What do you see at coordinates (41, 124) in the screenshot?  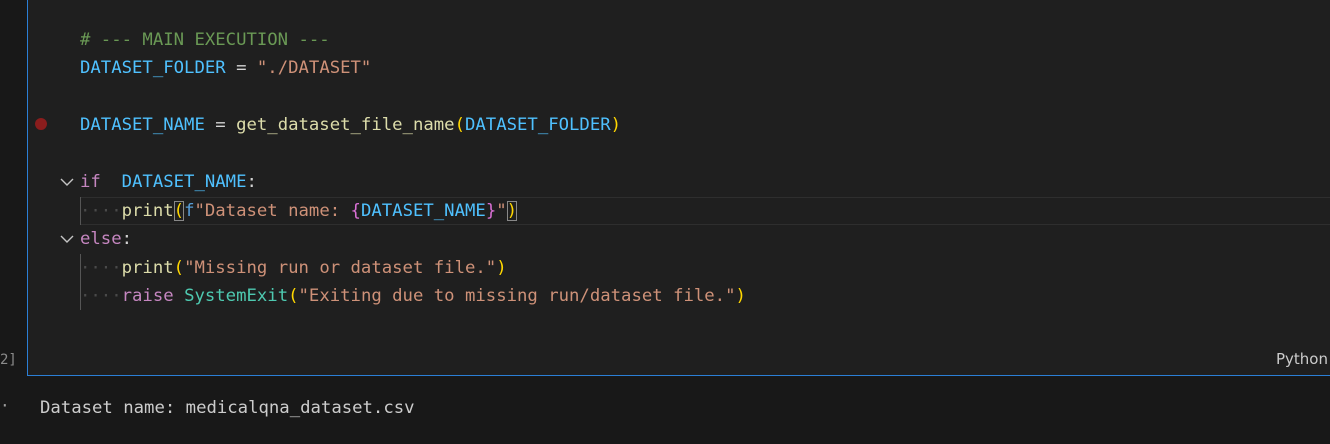 I see `breakpoint-icon` at bounding box center [41, 124].